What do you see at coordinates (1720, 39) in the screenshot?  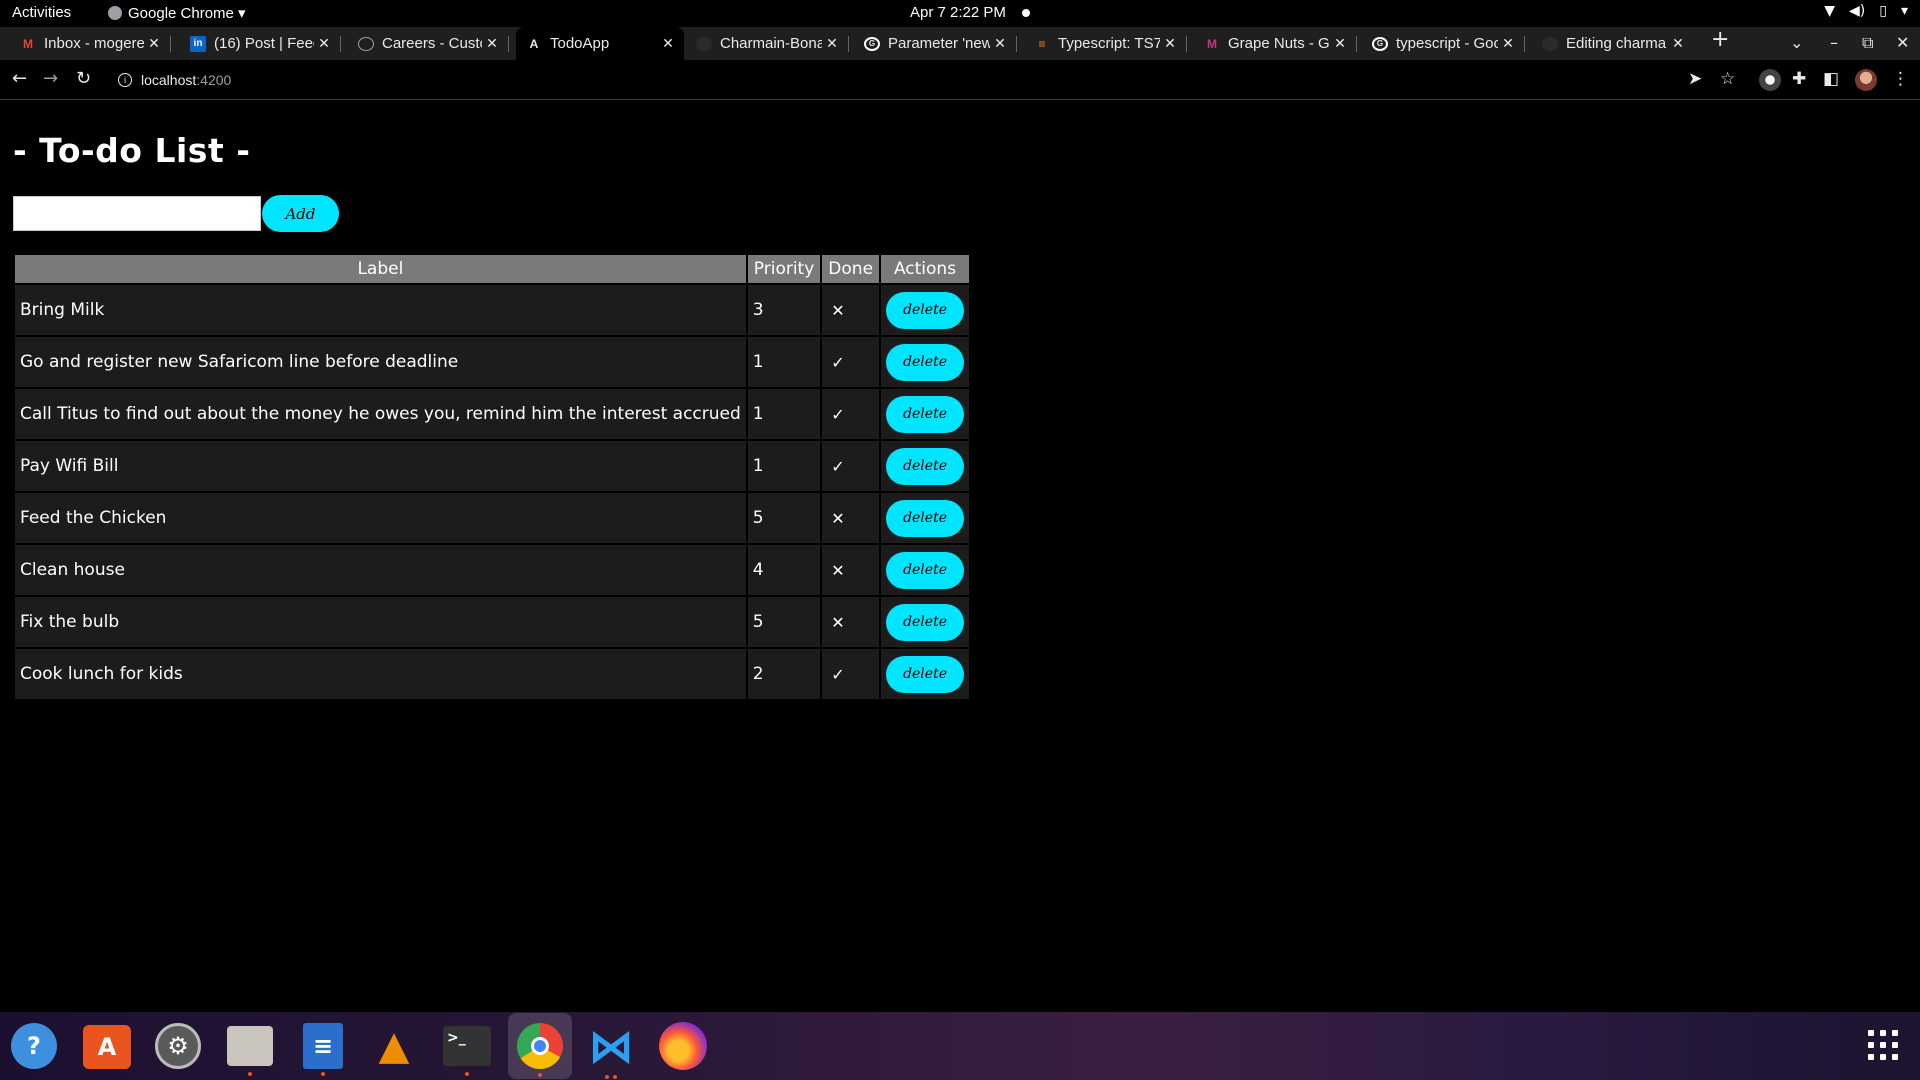 I see `new-tab-button: +` at bounding box center [1720, 39].